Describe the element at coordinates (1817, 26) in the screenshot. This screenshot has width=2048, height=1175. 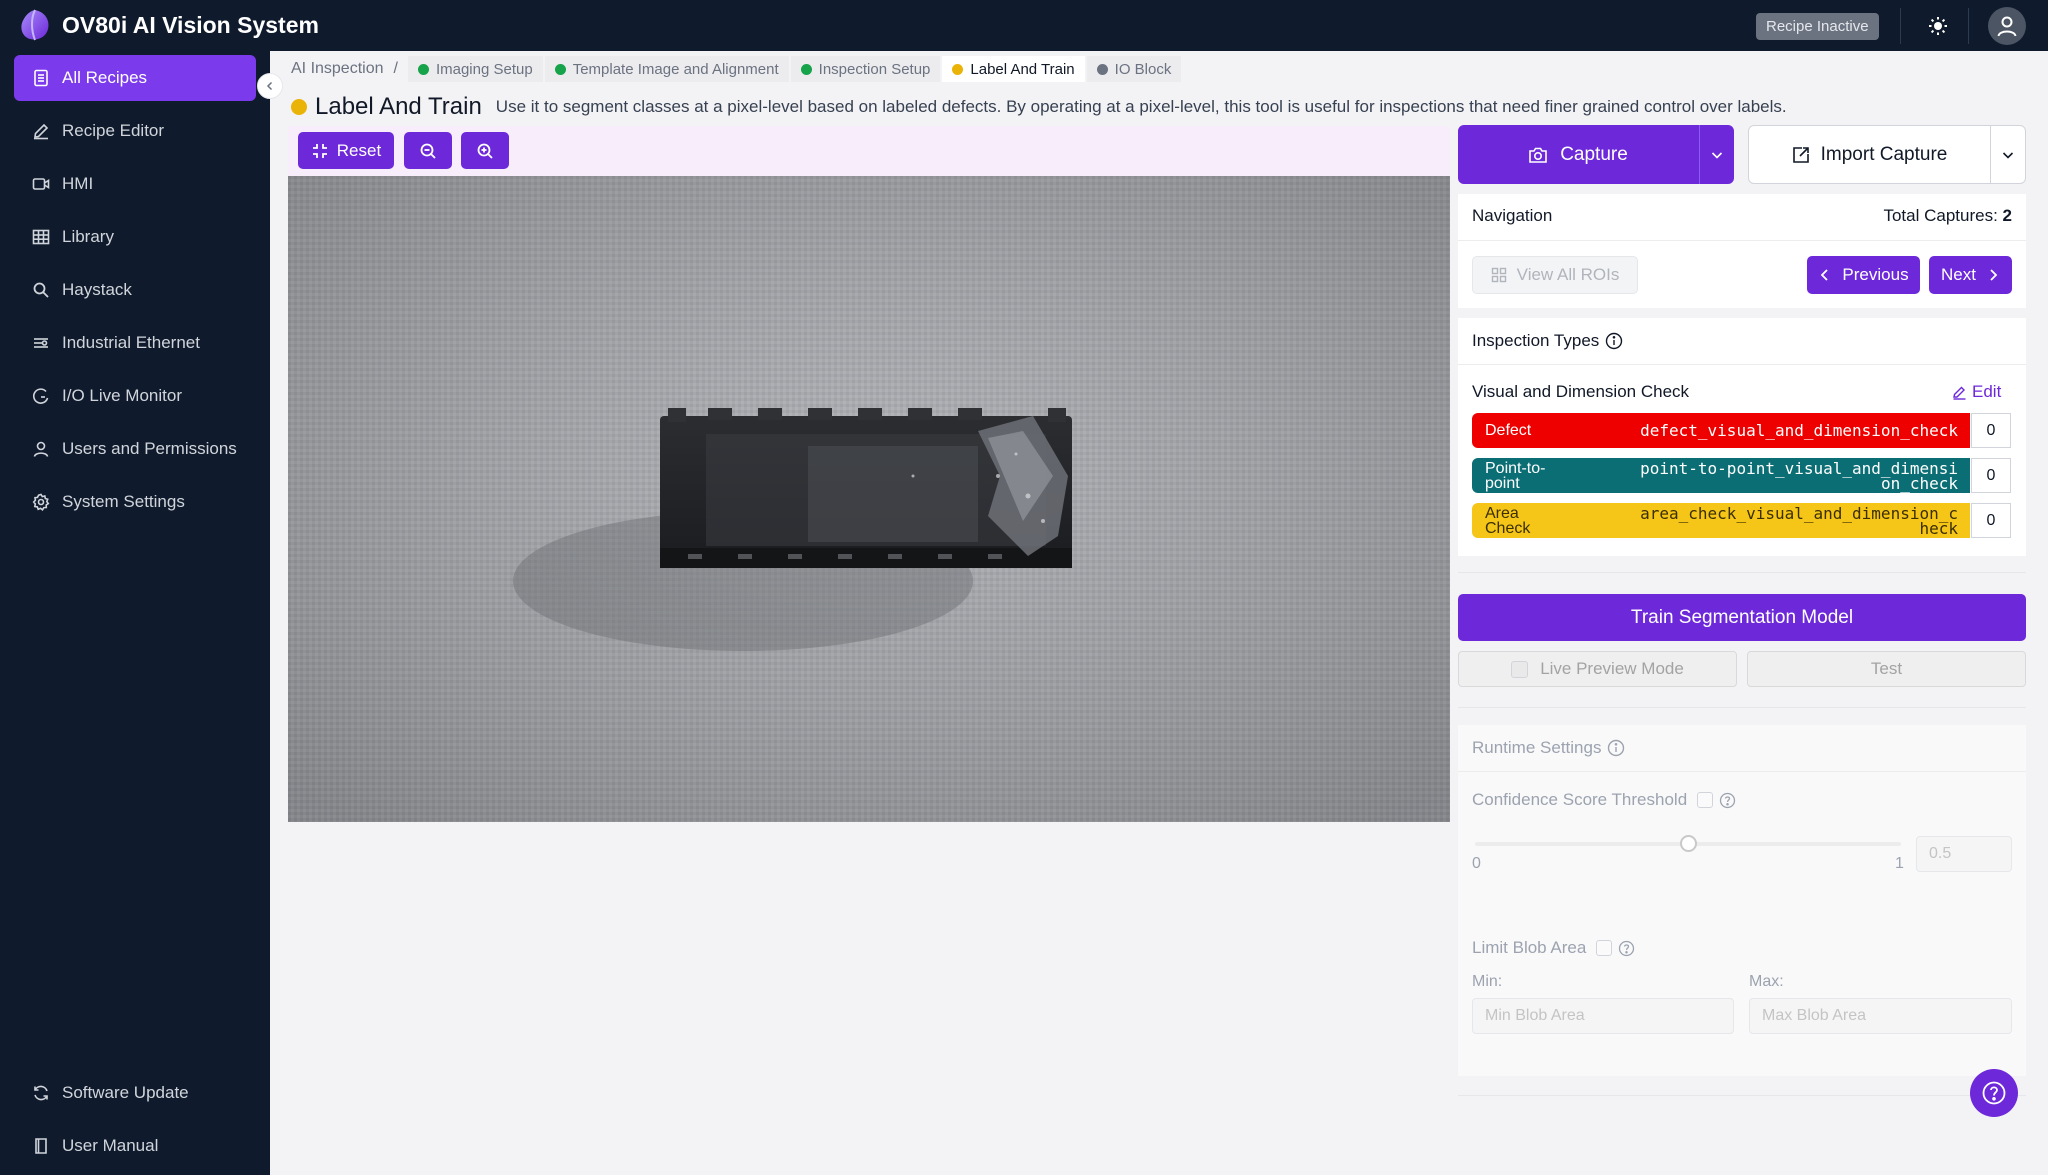
I see `recipe-status-badge: Recipe Inactive` at that location.